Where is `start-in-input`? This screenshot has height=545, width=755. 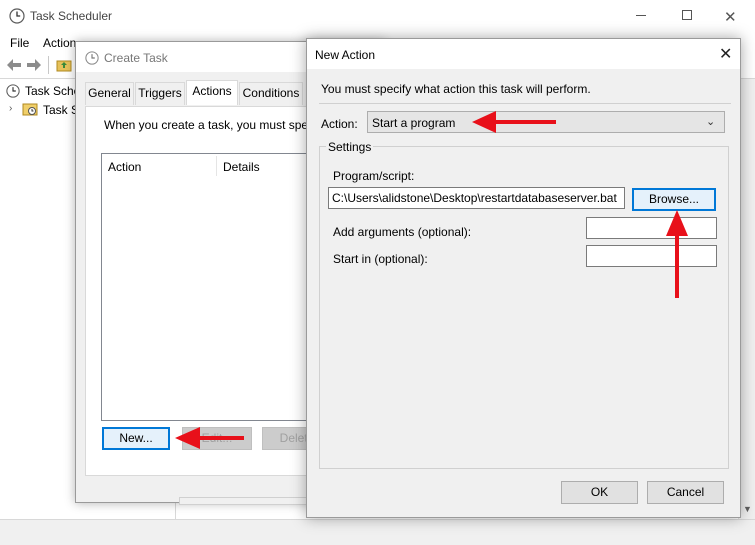
start-in-input is located at coordinates (651, 256).